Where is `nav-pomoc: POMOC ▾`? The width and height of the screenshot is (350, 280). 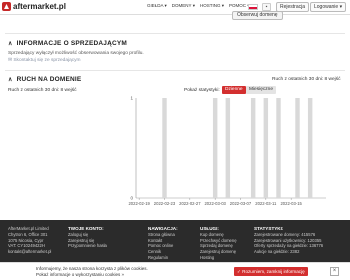 nav-pomoc: POMOC ▾ is located at coordinates (239, 6).